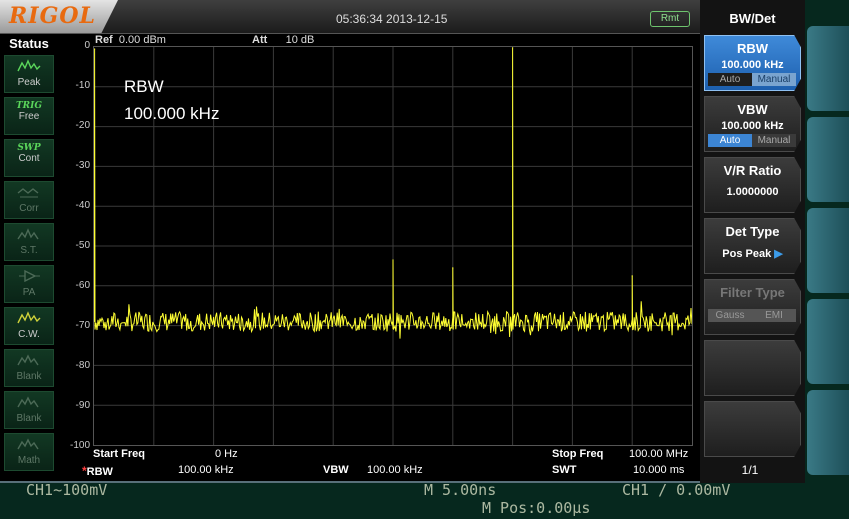 The height and width of the screenshot is (519, 849). What do you see at coordinates (206, 470) in the screenshot?
I see `rbw-value: 100.00 kHz` at bounding box center [206, 470].